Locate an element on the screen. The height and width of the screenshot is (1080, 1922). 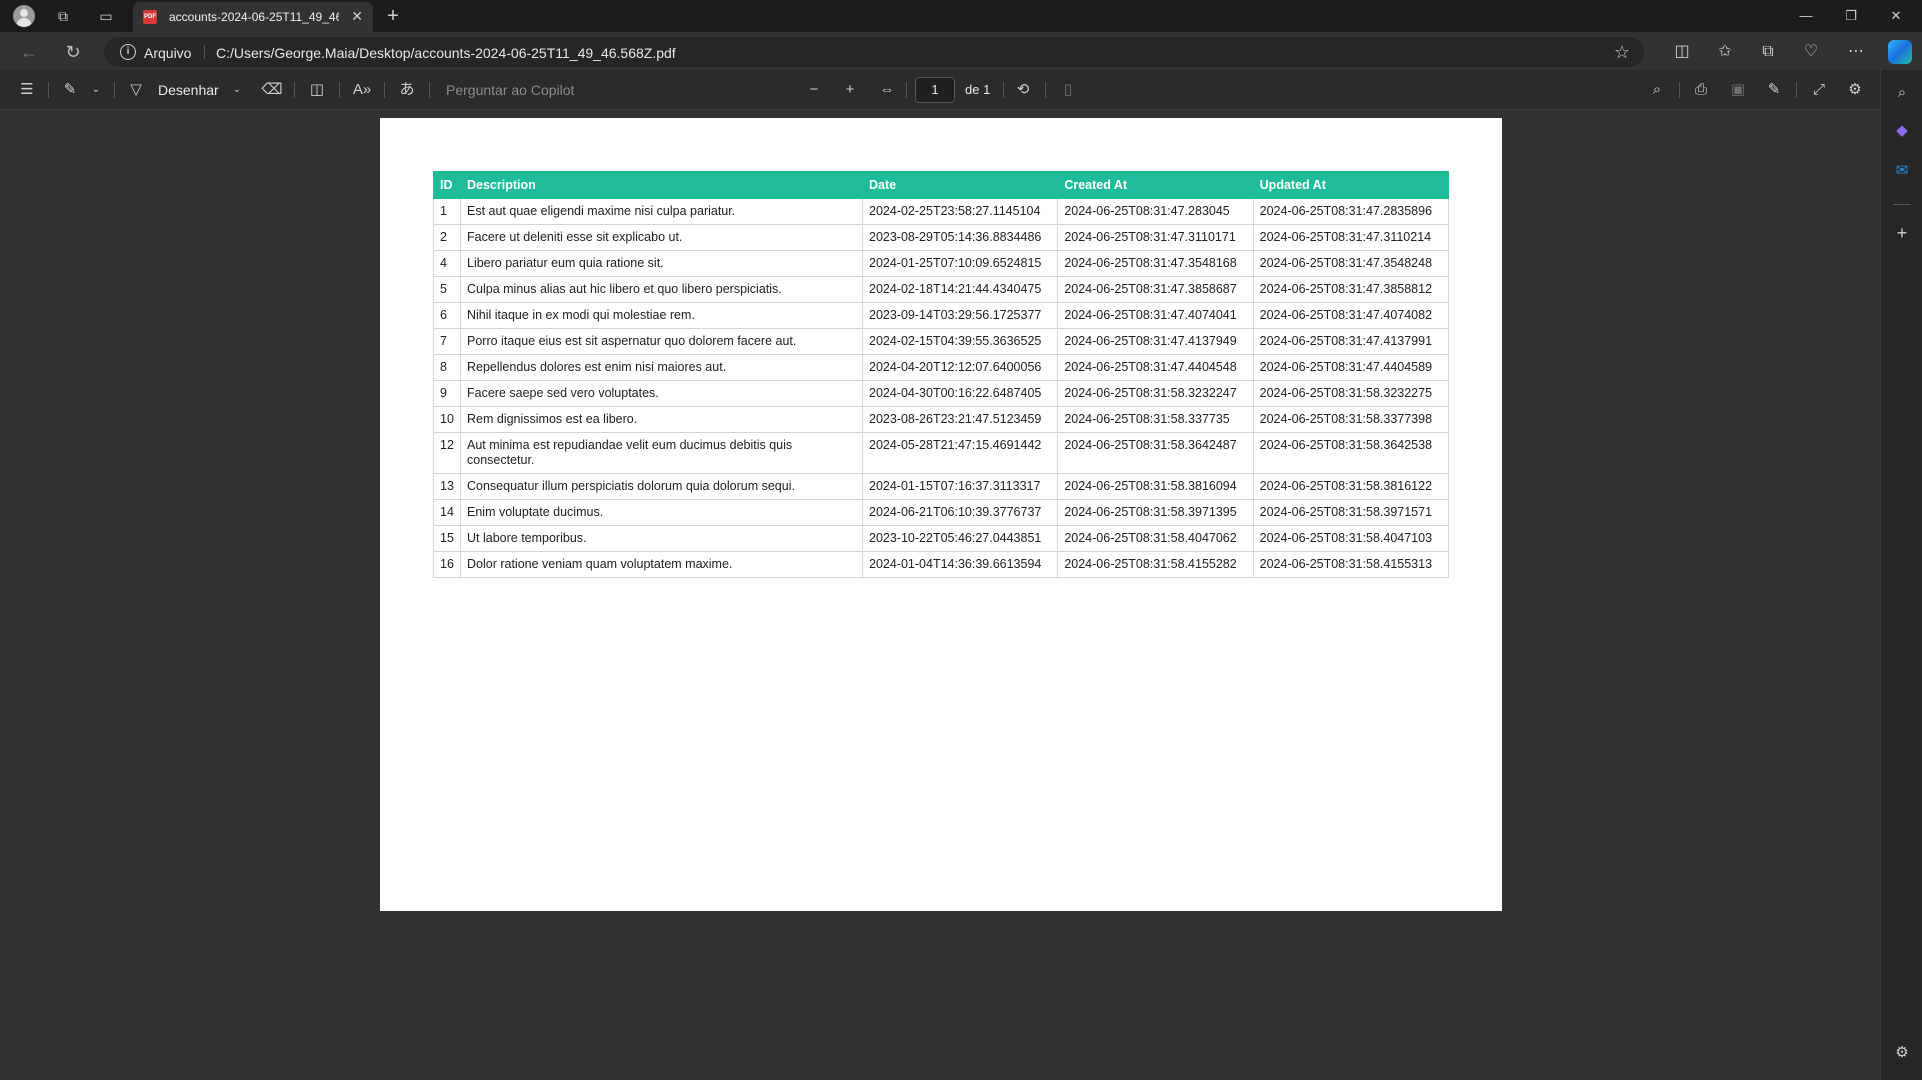
draw-dropdown-icon: ⌄ is located at coordinates (237, 90).